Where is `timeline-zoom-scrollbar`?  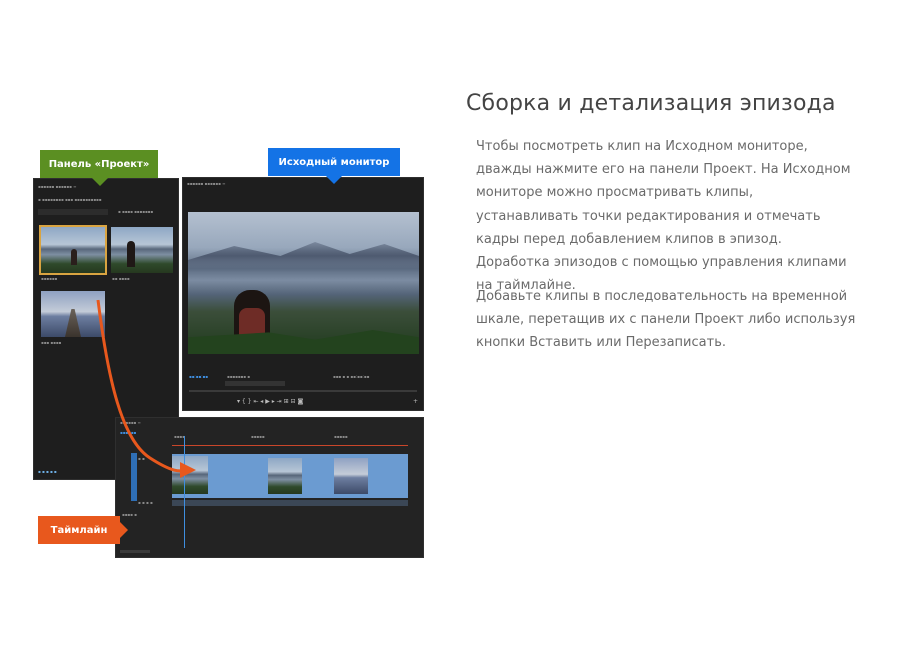 timeline-zoom-scrollbar is located at coordinates (135, 551).